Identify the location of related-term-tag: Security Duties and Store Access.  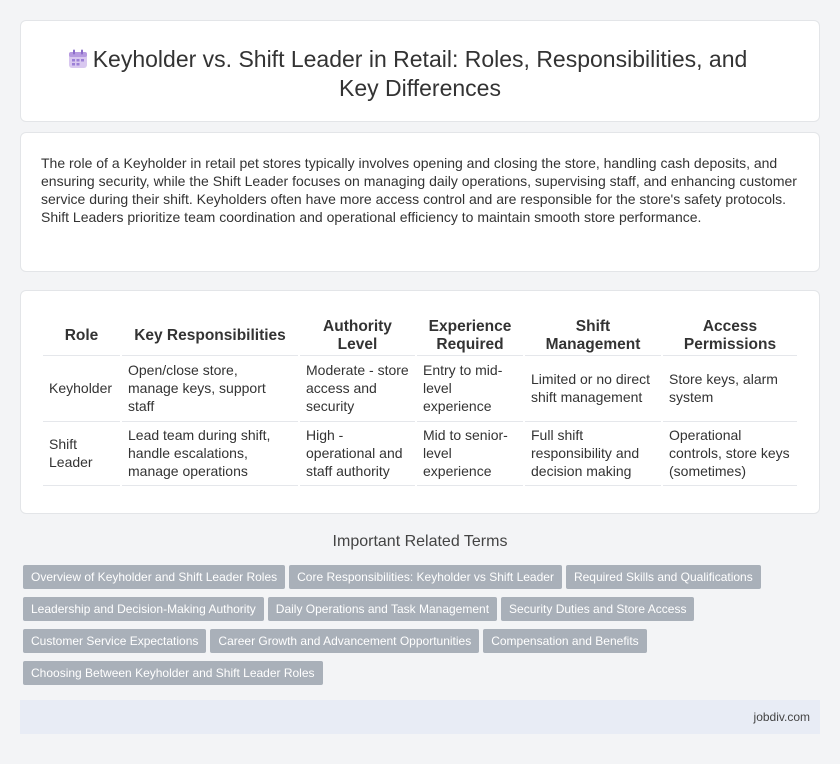
(598, 609).